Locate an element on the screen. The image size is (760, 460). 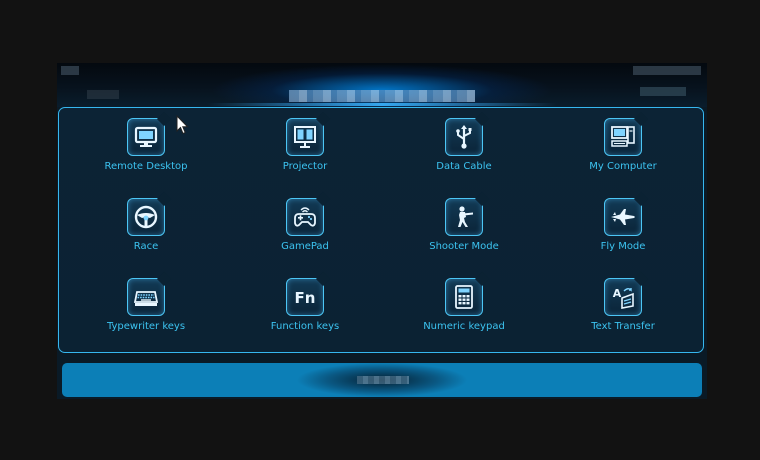
mode-tile-text-transfer: A Text Transfer is located at coordinates (623, 306).